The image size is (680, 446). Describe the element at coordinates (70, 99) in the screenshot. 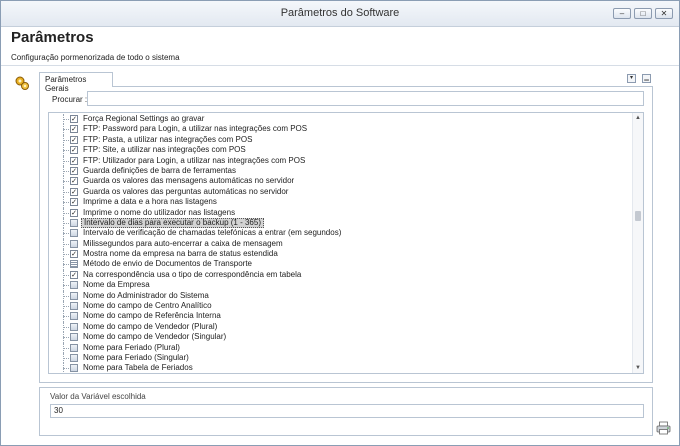

I see `search-label: Procurar :` at that location.